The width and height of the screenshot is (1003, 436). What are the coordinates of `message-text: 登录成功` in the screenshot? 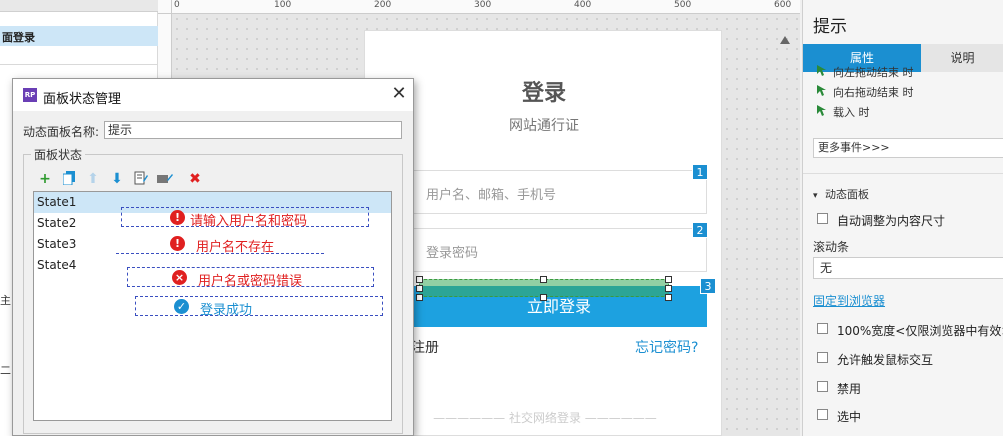 It's located at (226, 310).